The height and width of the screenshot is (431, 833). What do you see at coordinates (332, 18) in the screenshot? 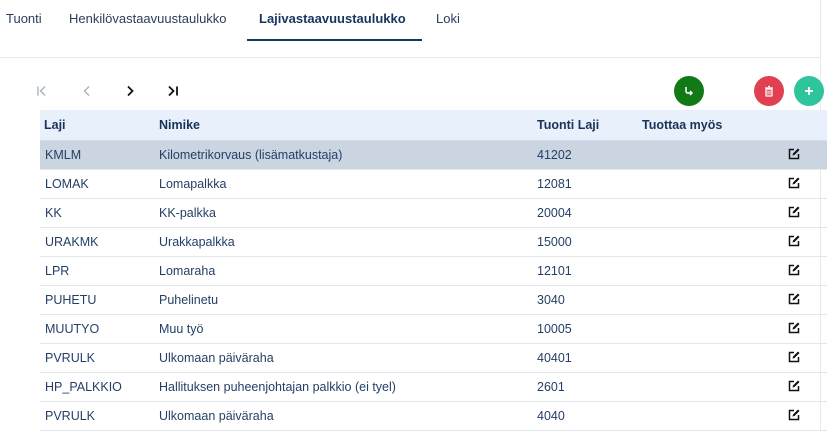
I see `tab-lajivastaavuustaulukko: Lajivastaavuustaulukko` at bounding box center [332, 18].